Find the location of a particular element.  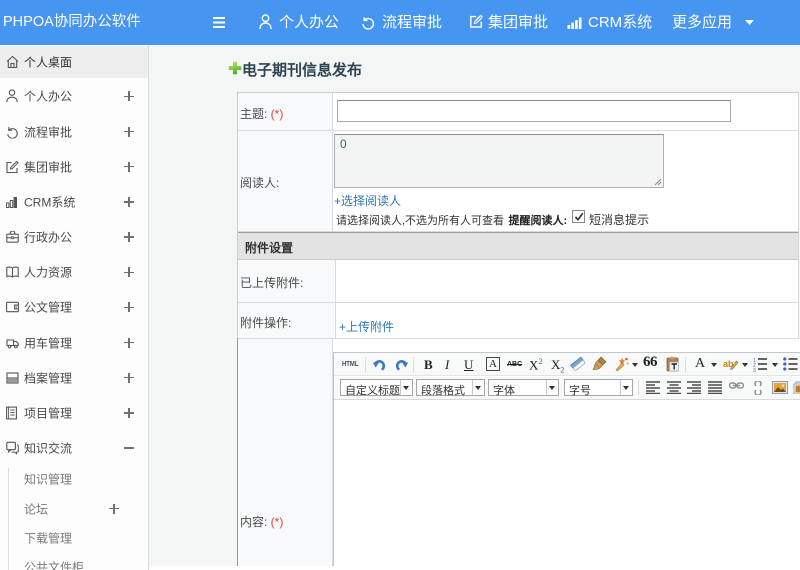

svg-text: 3 is located at coordinates (754, 370).